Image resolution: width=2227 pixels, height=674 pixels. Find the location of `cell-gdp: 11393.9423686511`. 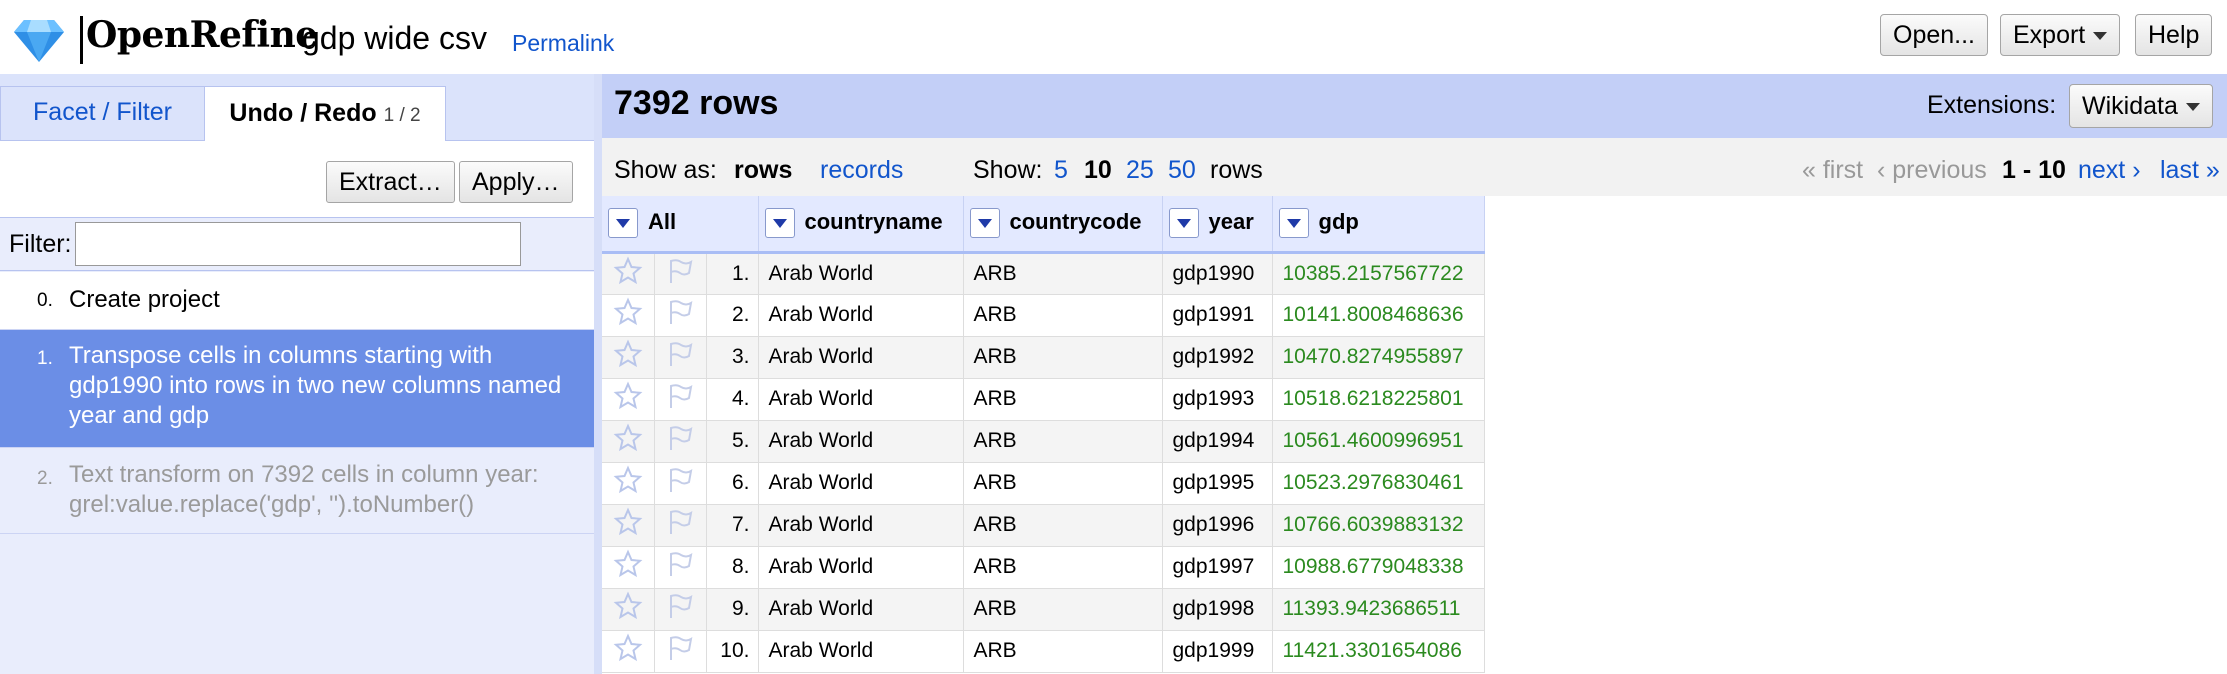

cell-gdp: 11393.9423686511 is located at coordinates (1378, 609).